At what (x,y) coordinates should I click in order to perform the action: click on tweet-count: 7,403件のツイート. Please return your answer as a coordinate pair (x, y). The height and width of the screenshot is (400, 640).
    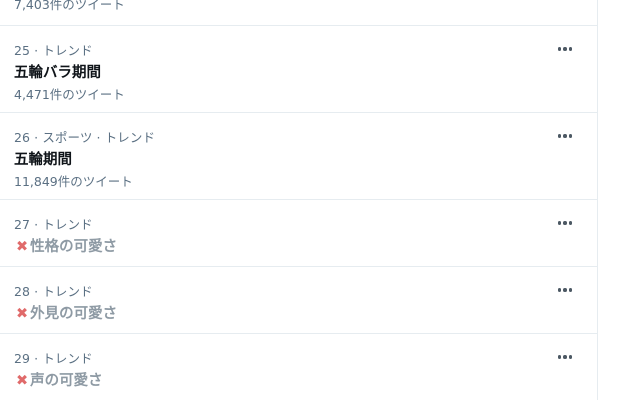
    Looking at the image, I should click on (69, 6).